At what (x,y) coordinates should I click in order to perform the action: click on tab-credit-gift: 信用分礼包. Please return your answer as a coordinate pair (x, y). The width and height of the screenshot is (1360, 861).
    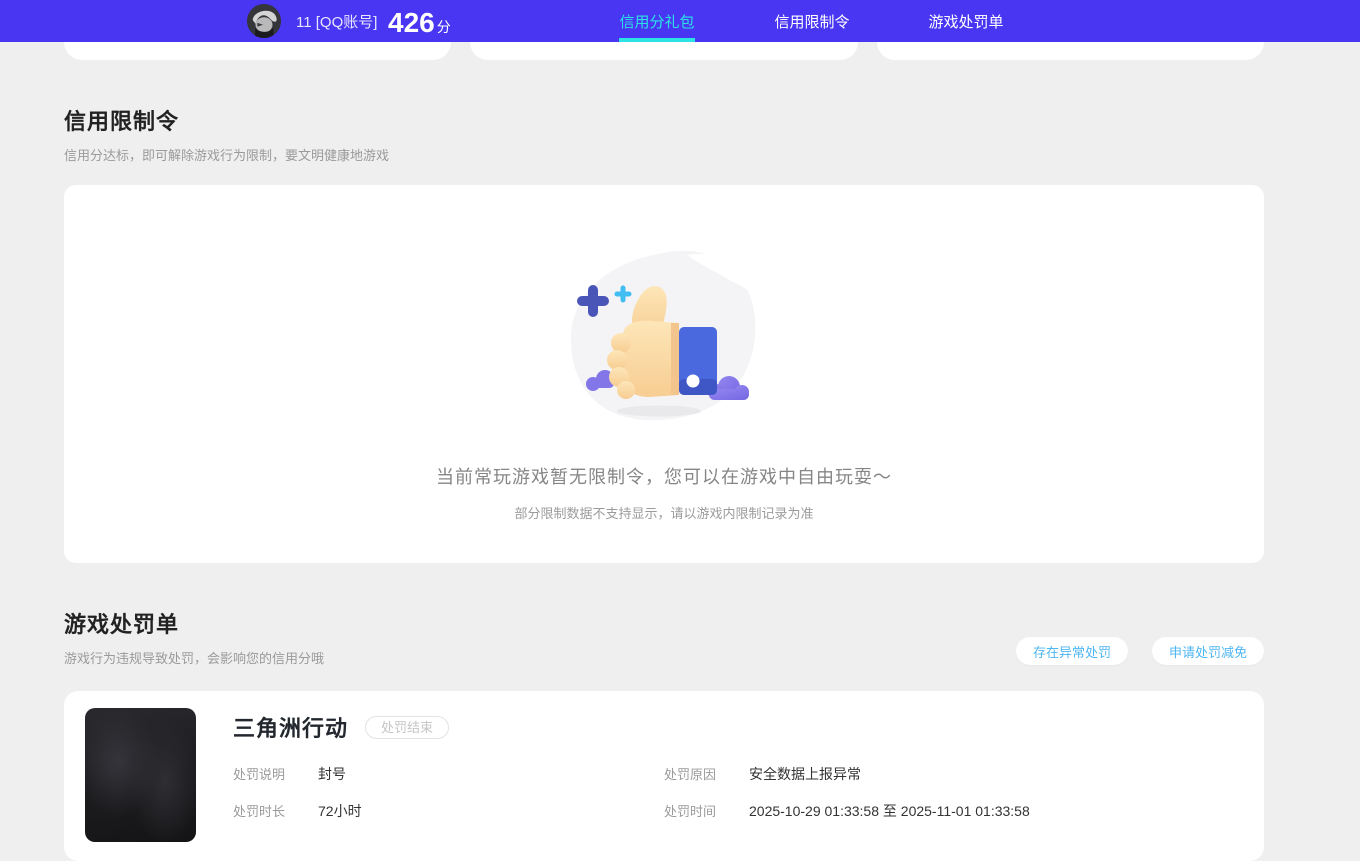
    Looking at the image, I should click on (657, 21).